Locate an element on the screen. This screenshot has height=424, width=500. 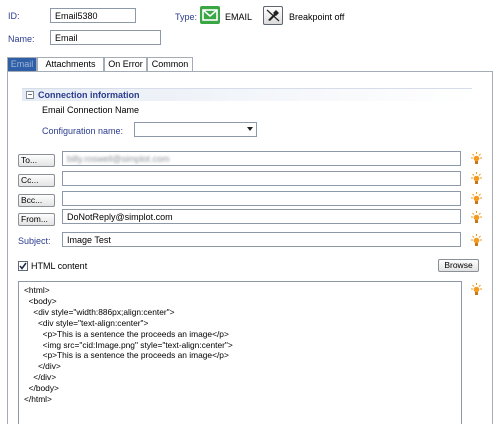
html-content-label: HTML content is located at coordinates (59, 266).